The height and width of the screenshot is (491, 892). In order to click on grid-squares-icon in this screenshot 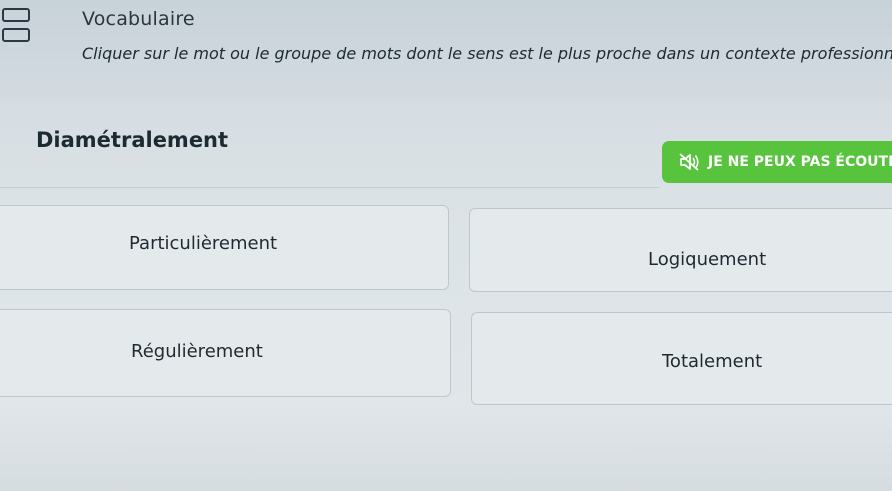, I will do `click(20, 28)`.